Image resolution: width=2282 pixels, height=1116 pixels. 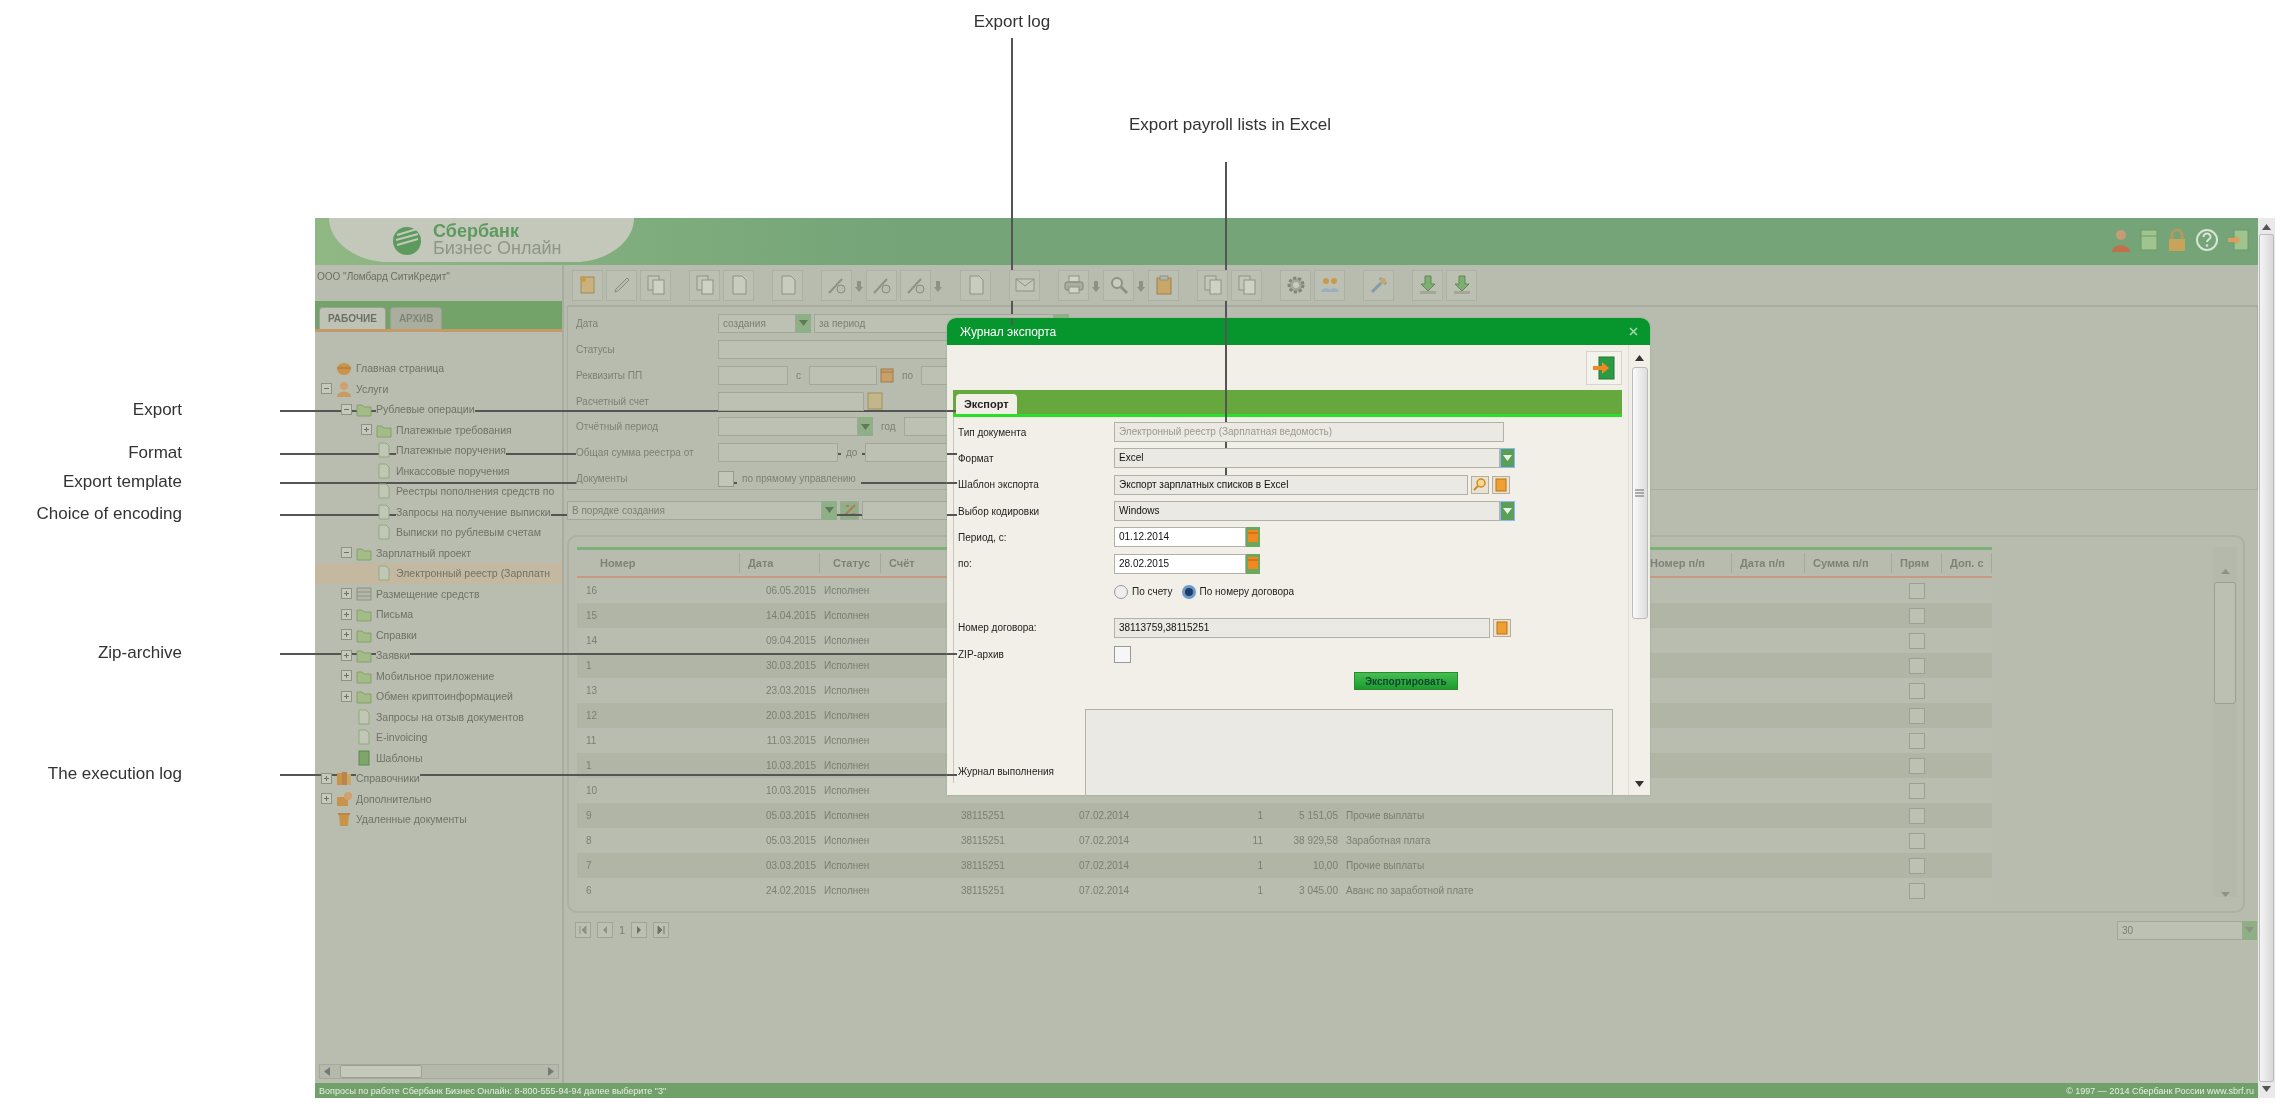 What do you see at coordinates (852, 453) in the screenshot?
I see `field-label: до` at bounding box center [852, 453].